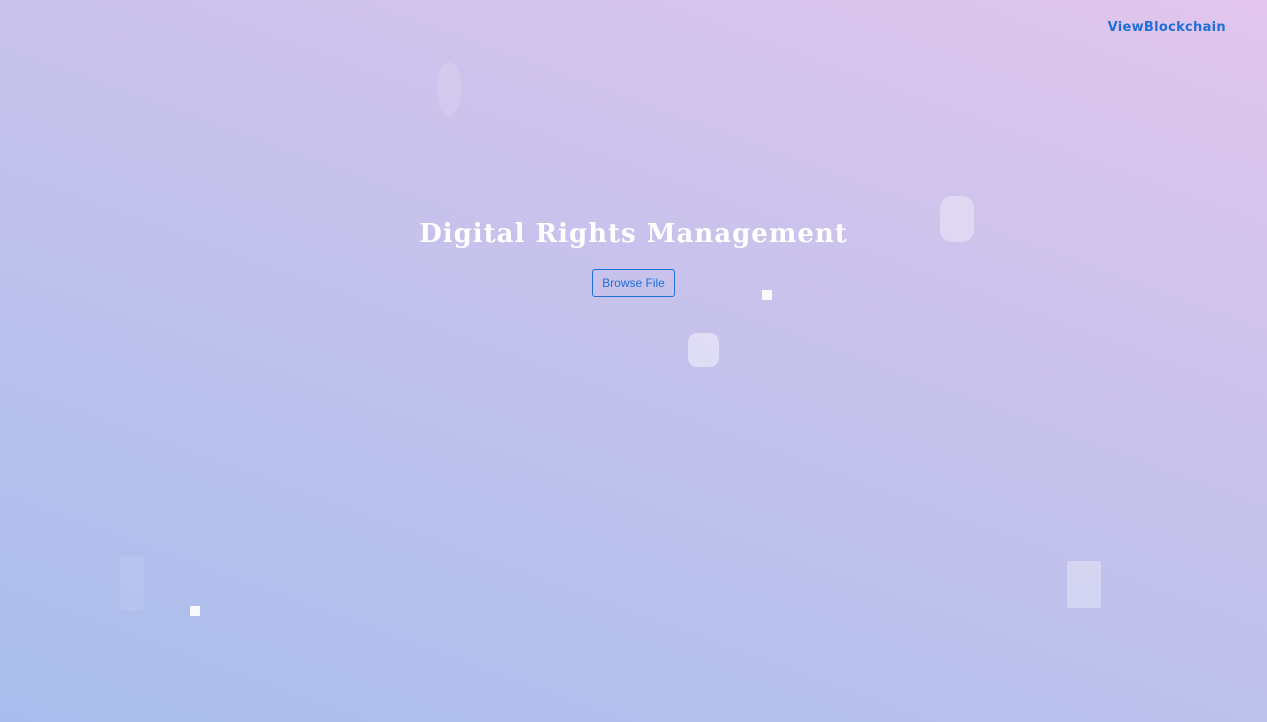  I want to click on decorative-square, so click(195, 611).